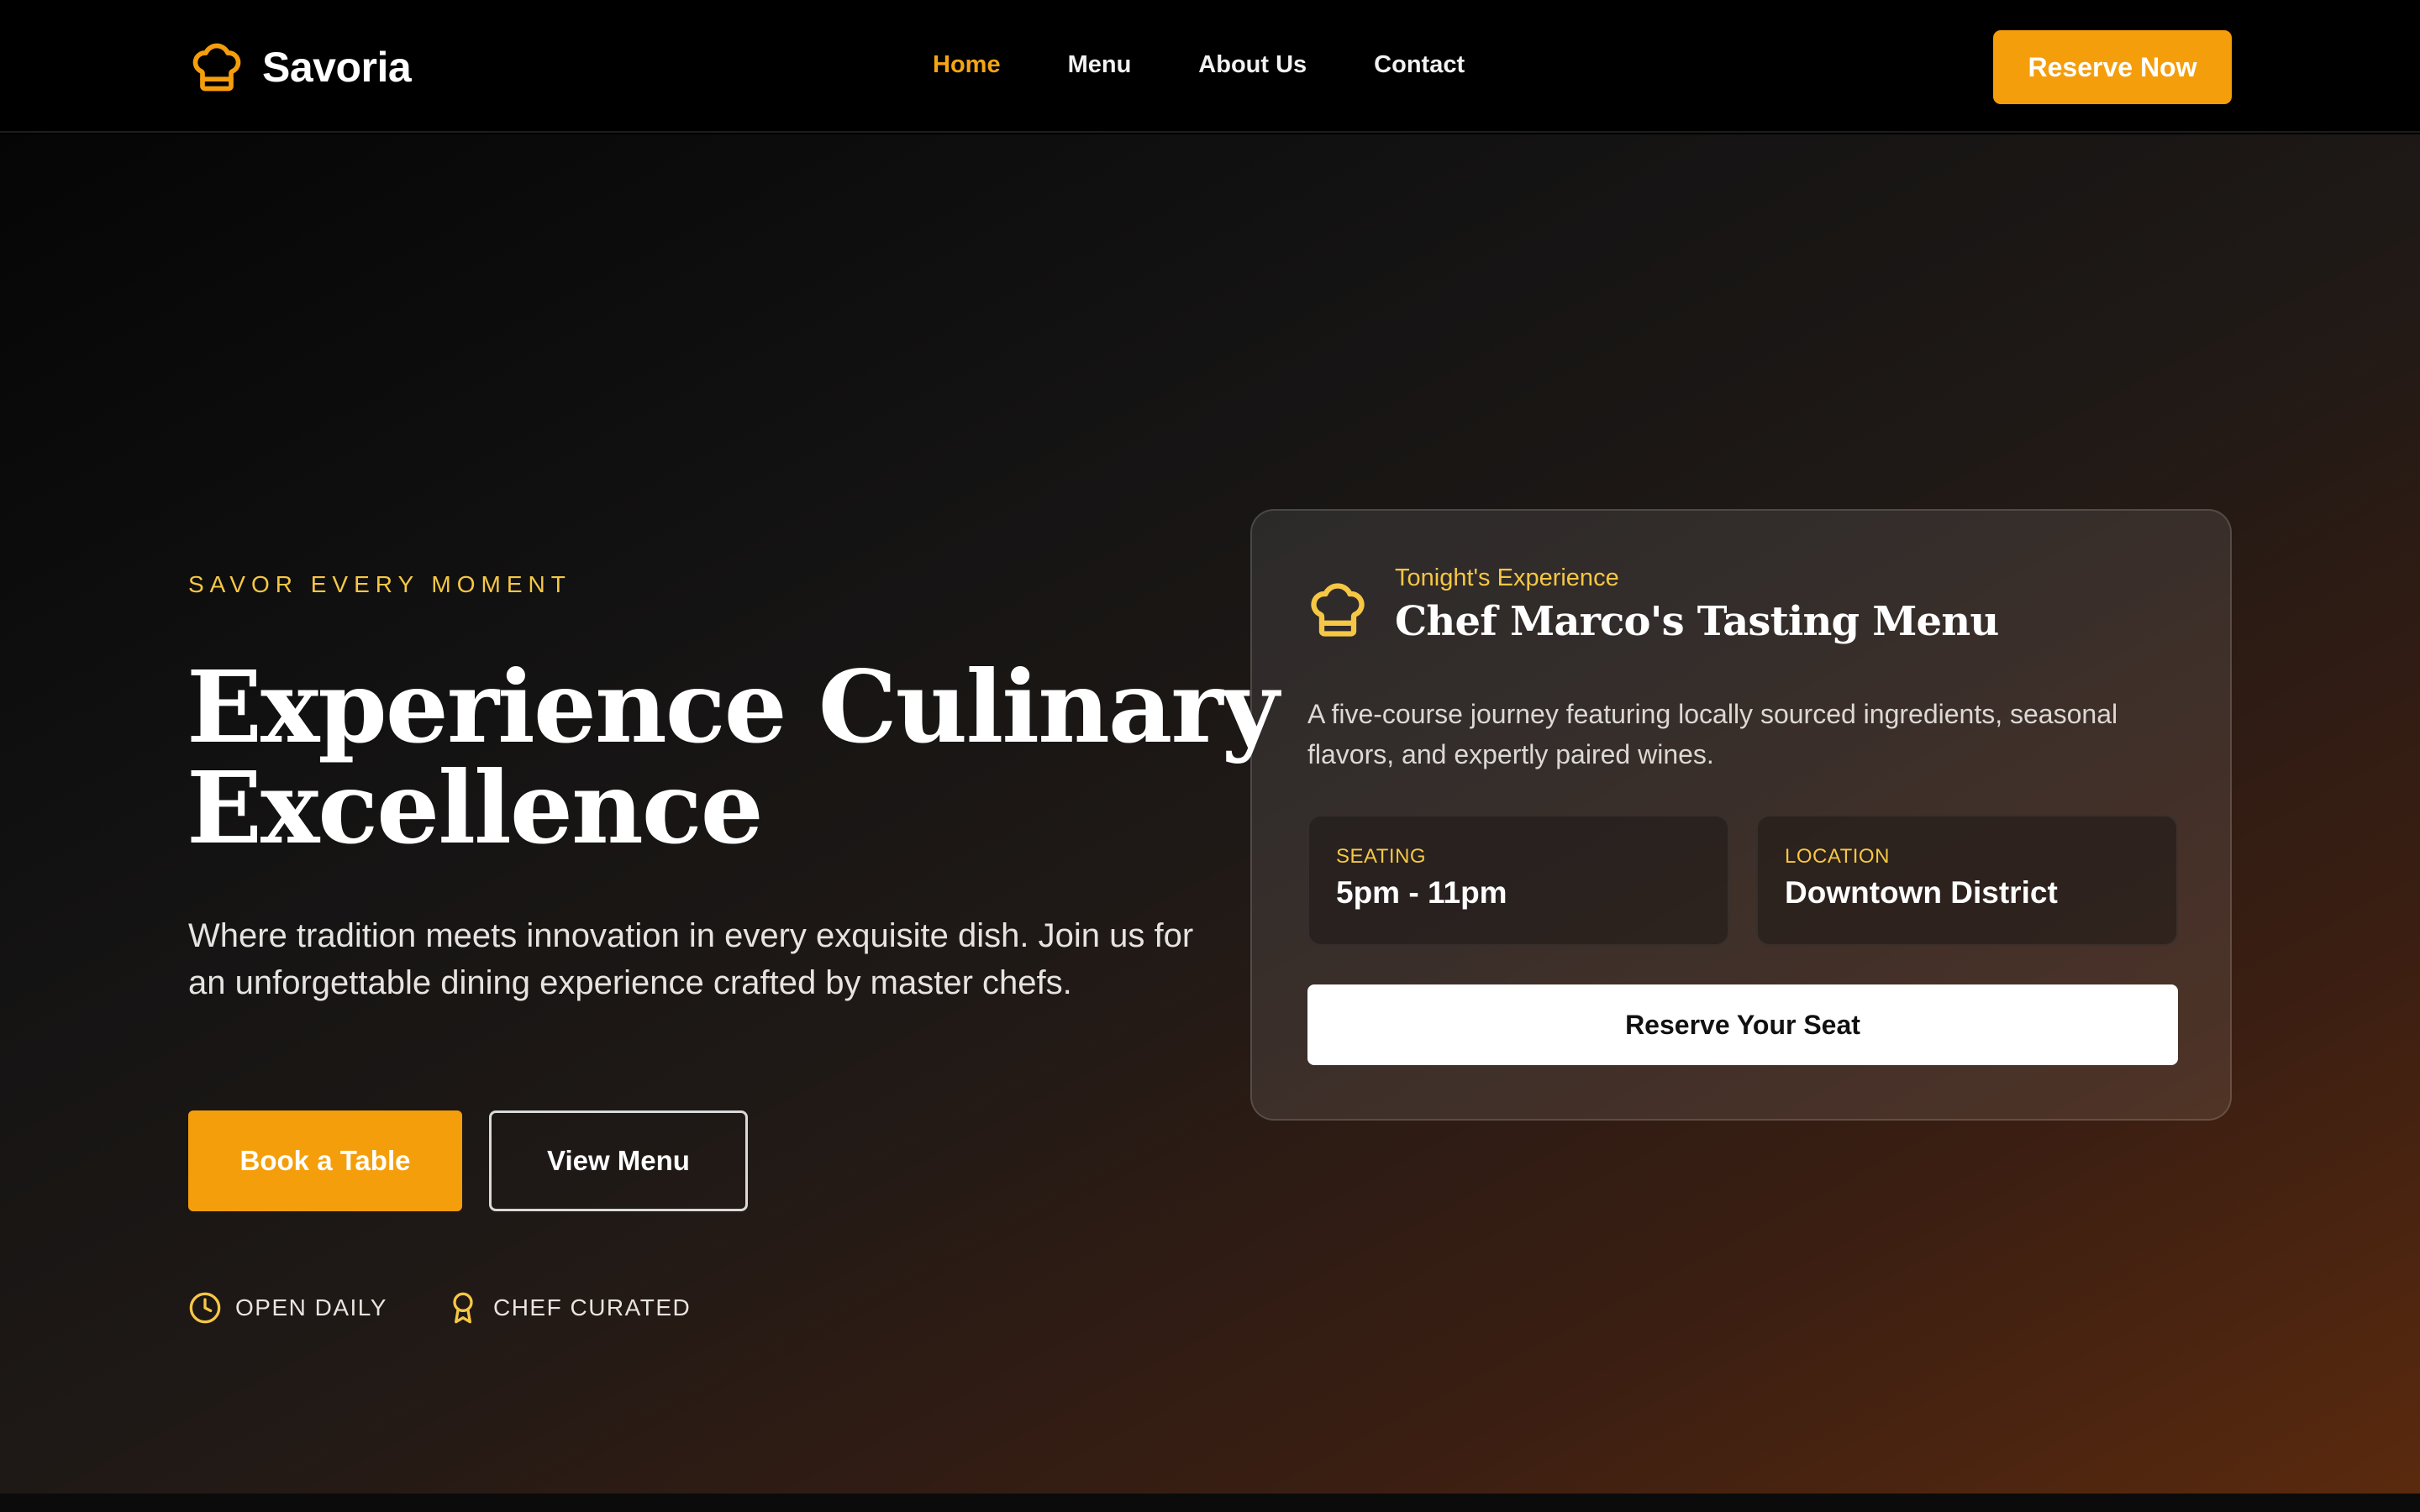  Describe the element at coordinates (325, 1160) in the screenshot. I see `book-table-button: Book a Table` at that location.